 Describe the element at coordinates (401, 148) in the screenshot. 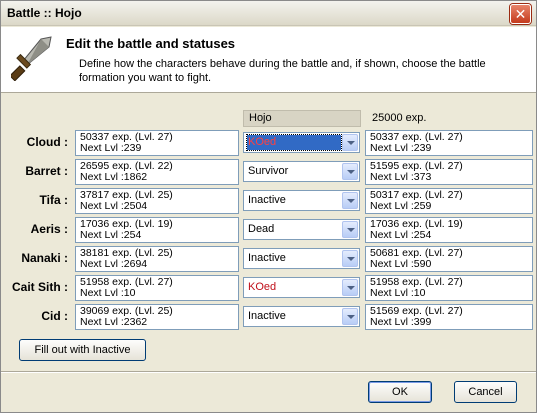

I see `next-level-after: Next Lvl :239` at that location.